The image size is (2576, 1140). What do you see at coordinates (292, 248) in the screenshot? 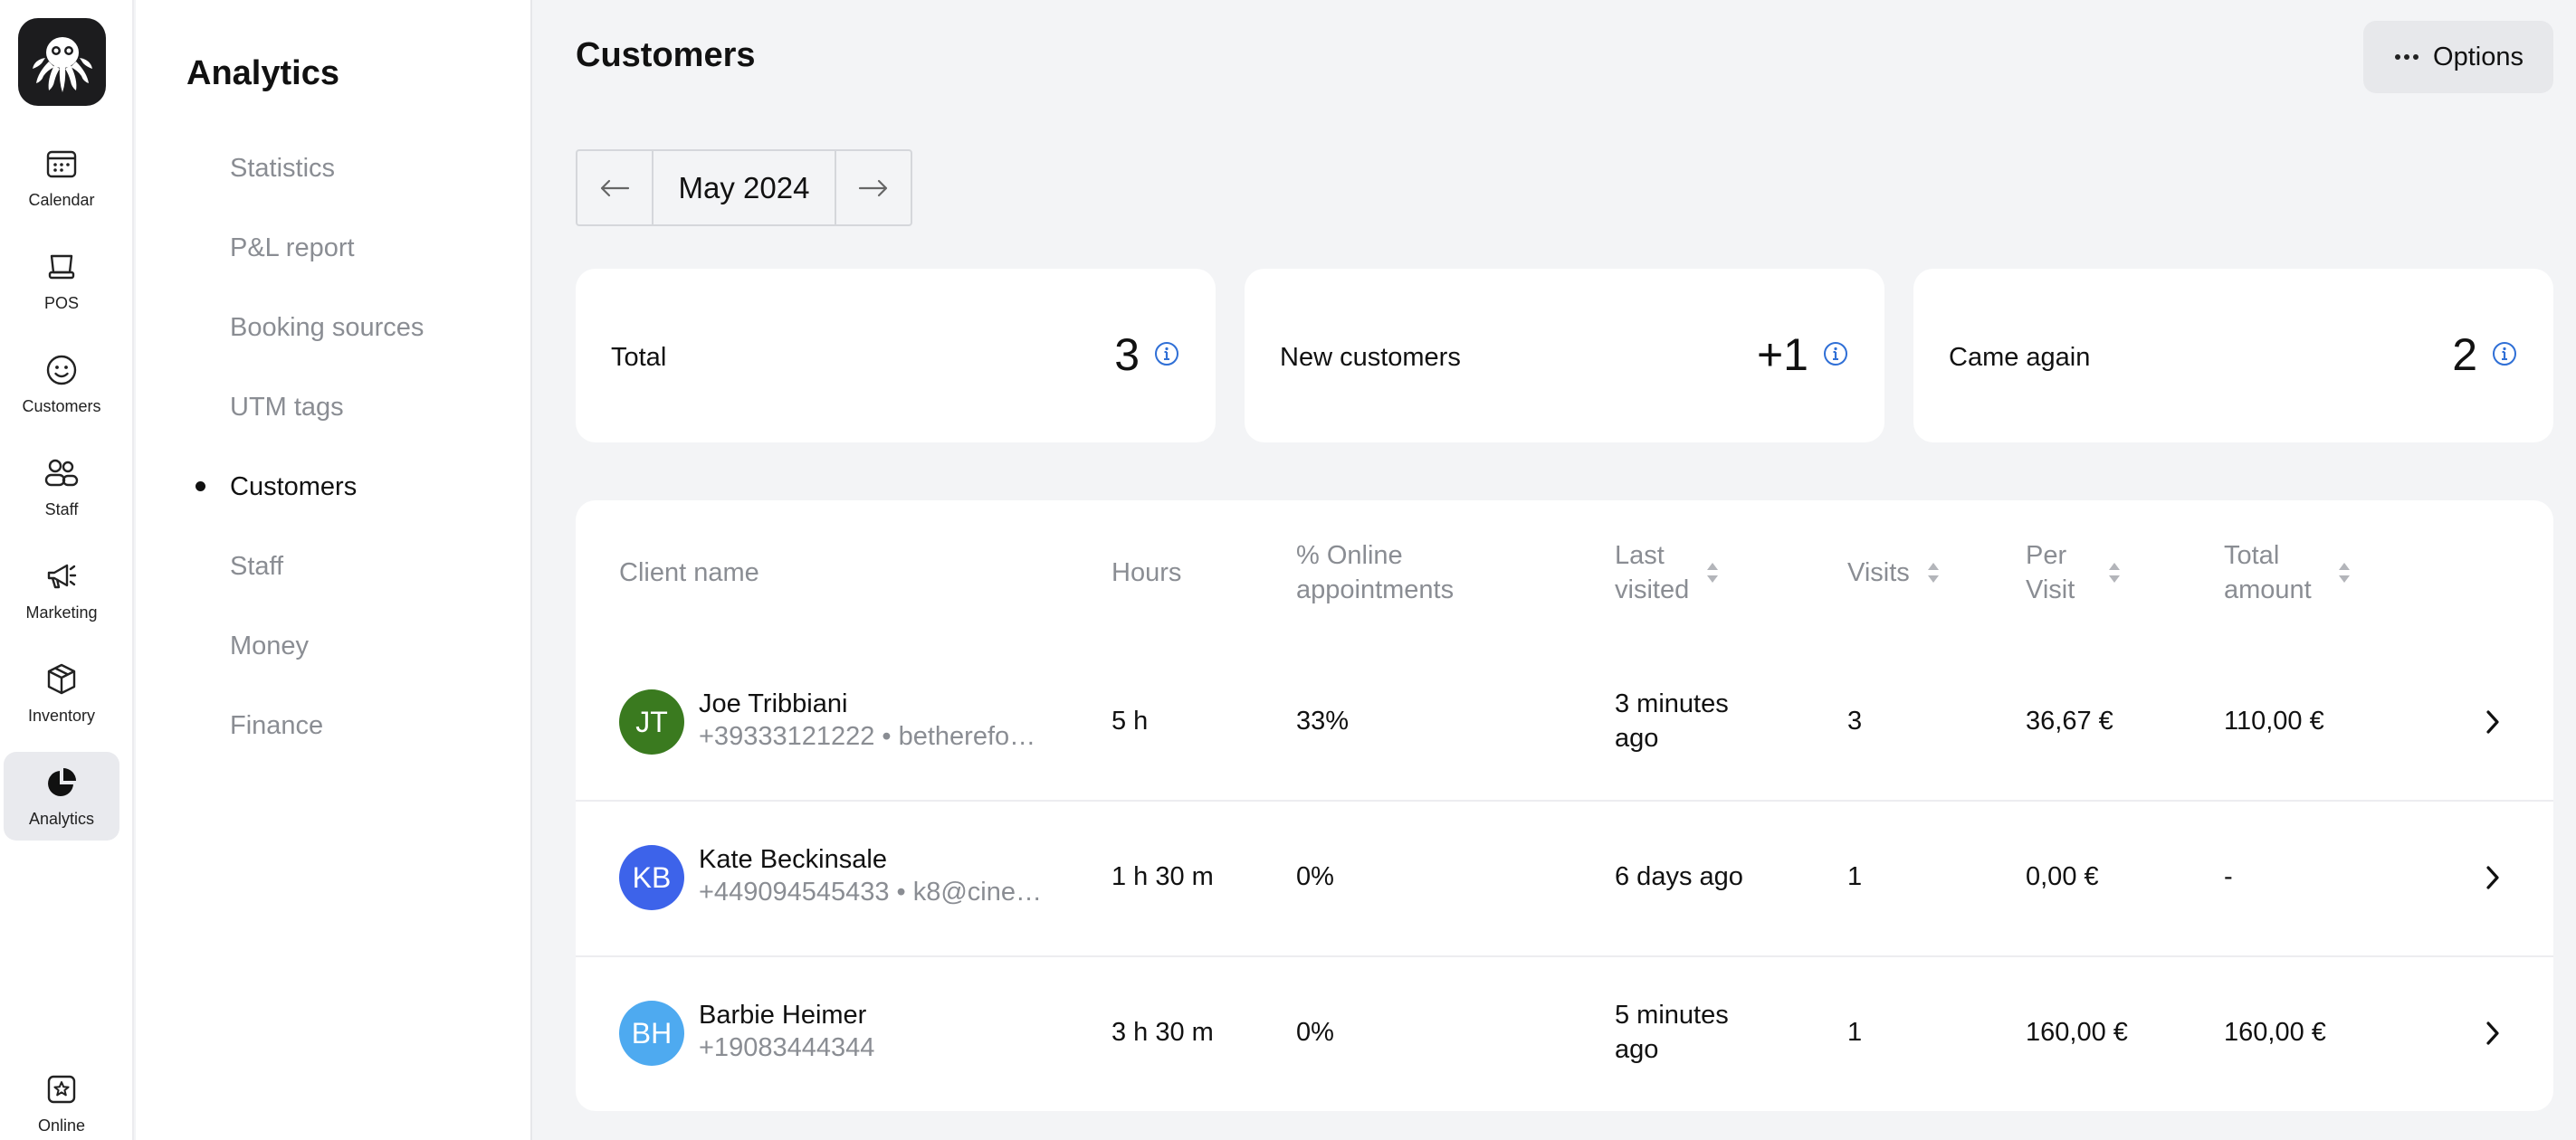
I see `subnav-item-pl-report: P&L report` at bounding box center [292, 248].